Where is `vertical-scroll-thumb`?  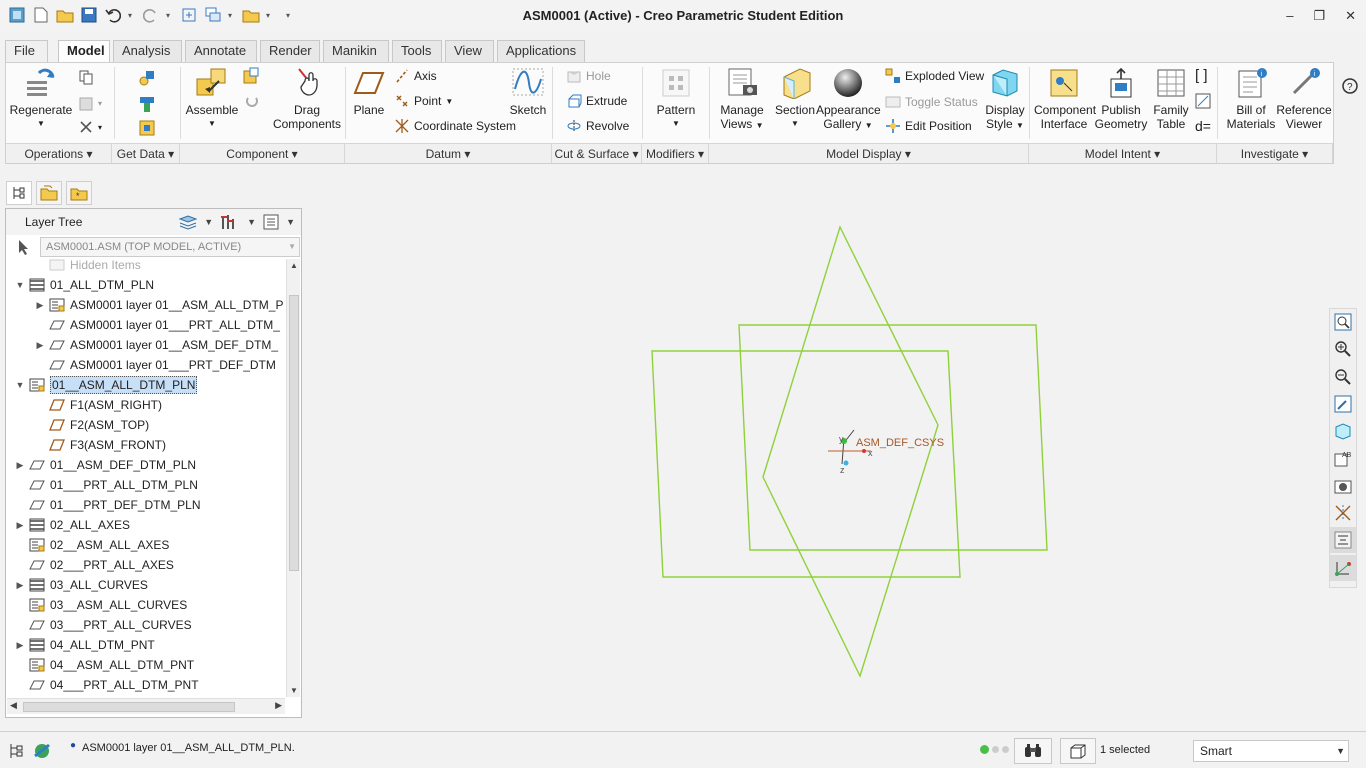 vertical-scroll-thumb is located at coordinates (294, 433).